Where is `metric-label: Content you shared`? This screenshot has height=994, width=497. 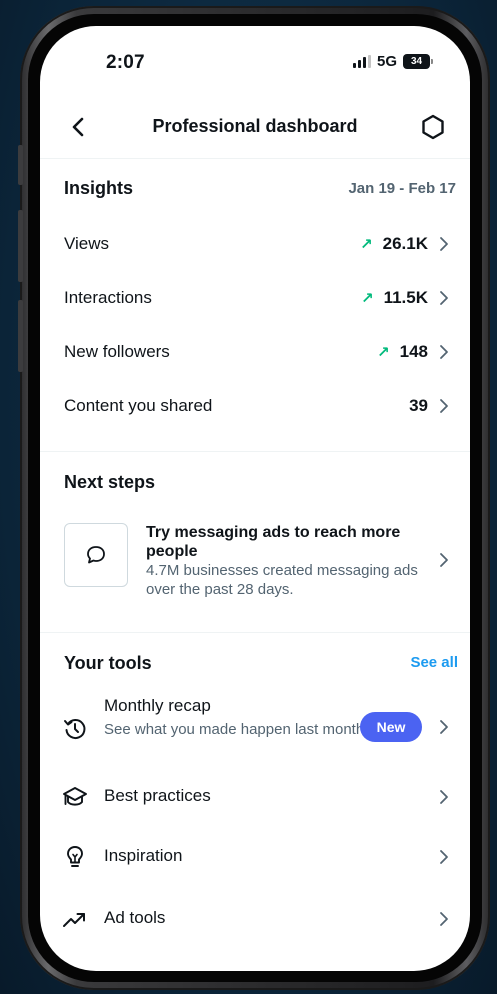 metric-label: Content you shared is located at coordinates (138, 405).